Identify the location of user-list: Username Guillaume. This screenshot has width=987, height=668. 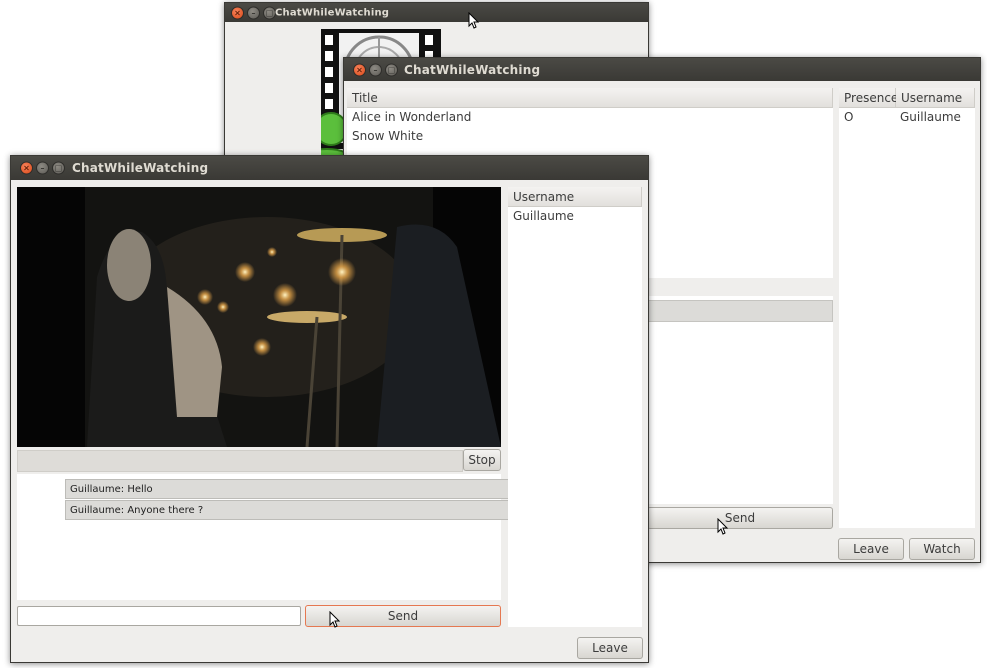
(575, 407).